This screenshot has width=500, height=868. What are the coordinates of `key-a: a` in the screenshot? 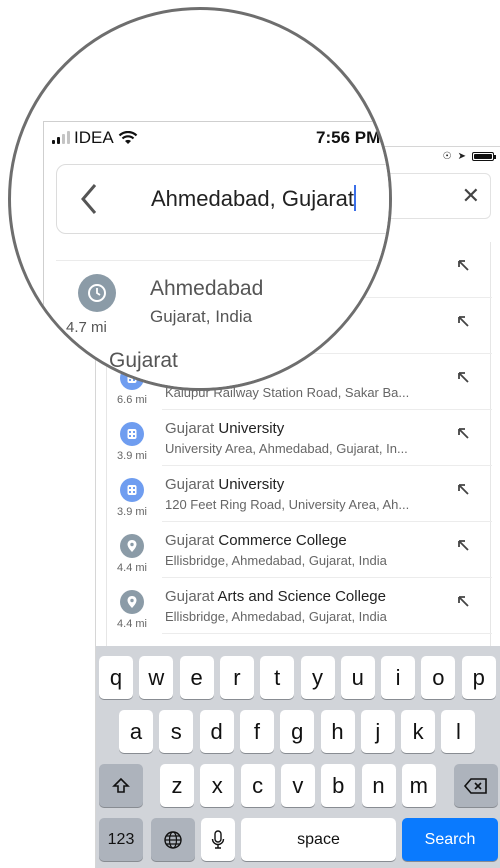 It's located at (136, 731).